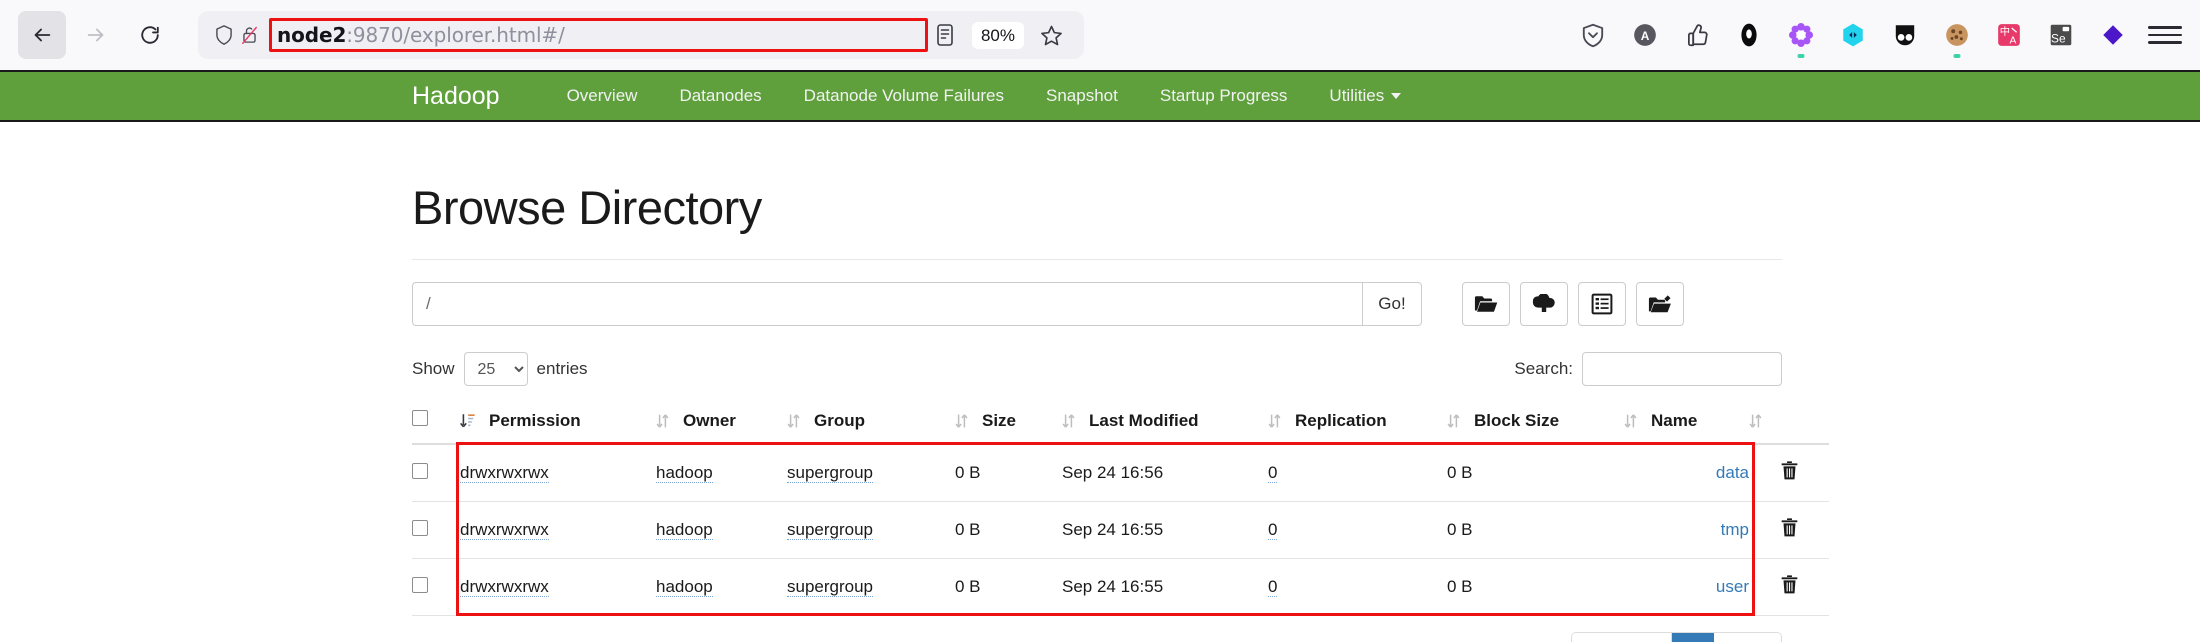  I want to click on search-input, so click(1682, 369).